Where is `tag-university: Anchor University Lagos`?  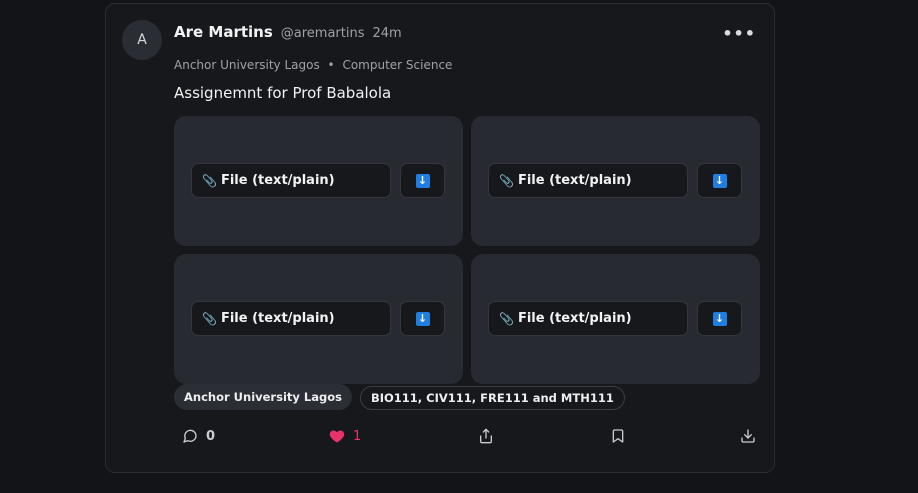
tag-university: Anchor University Lagos is located at coordinates (263, 397).